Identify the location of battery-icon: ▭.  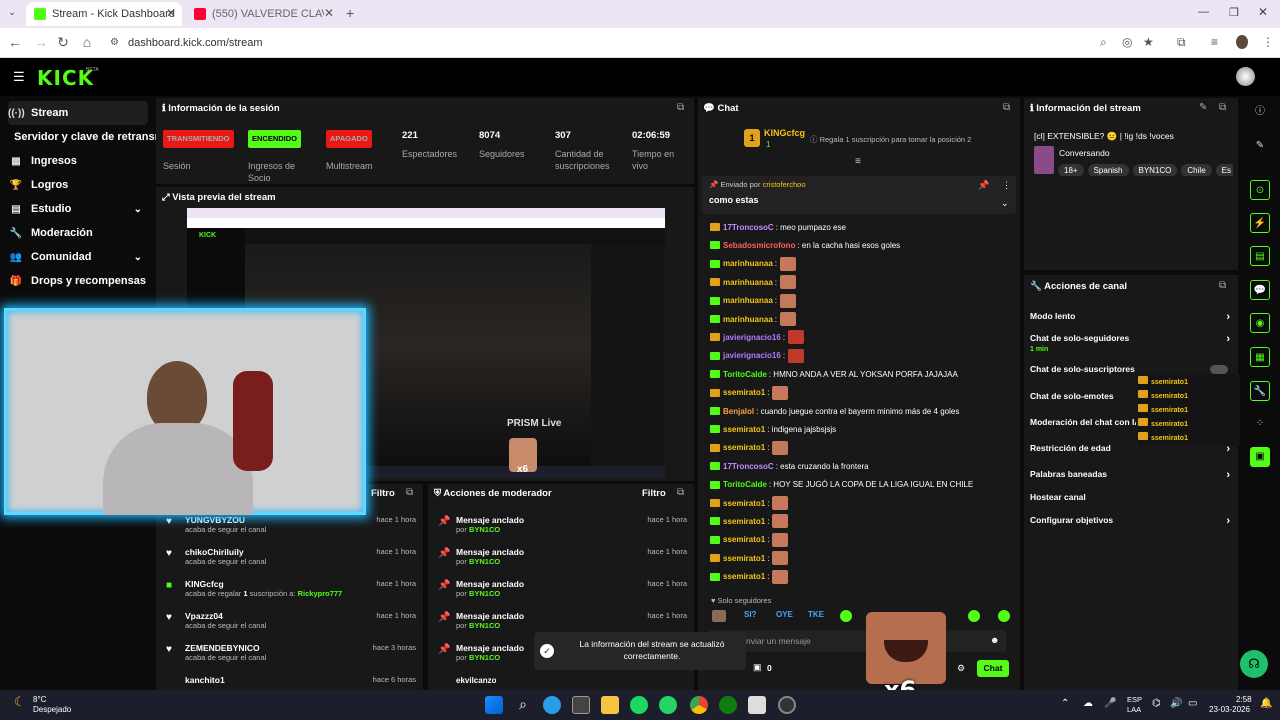
(1192, 703).